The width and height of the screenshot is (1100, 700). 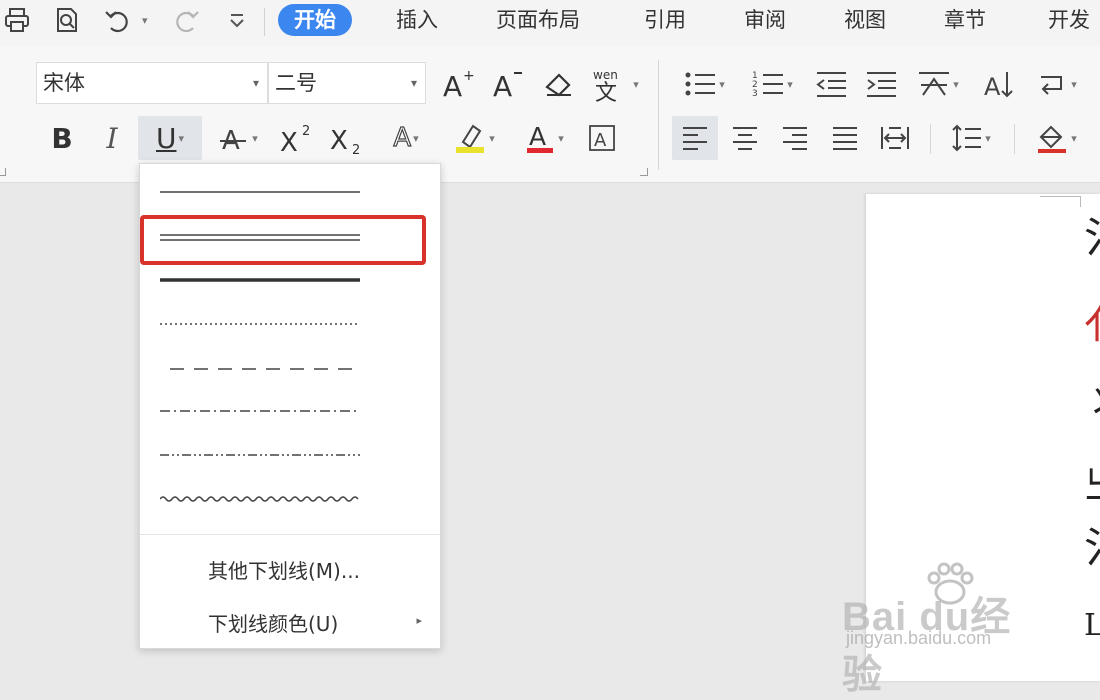 I want to click on clear-format-button, so click(x=558, y=84).